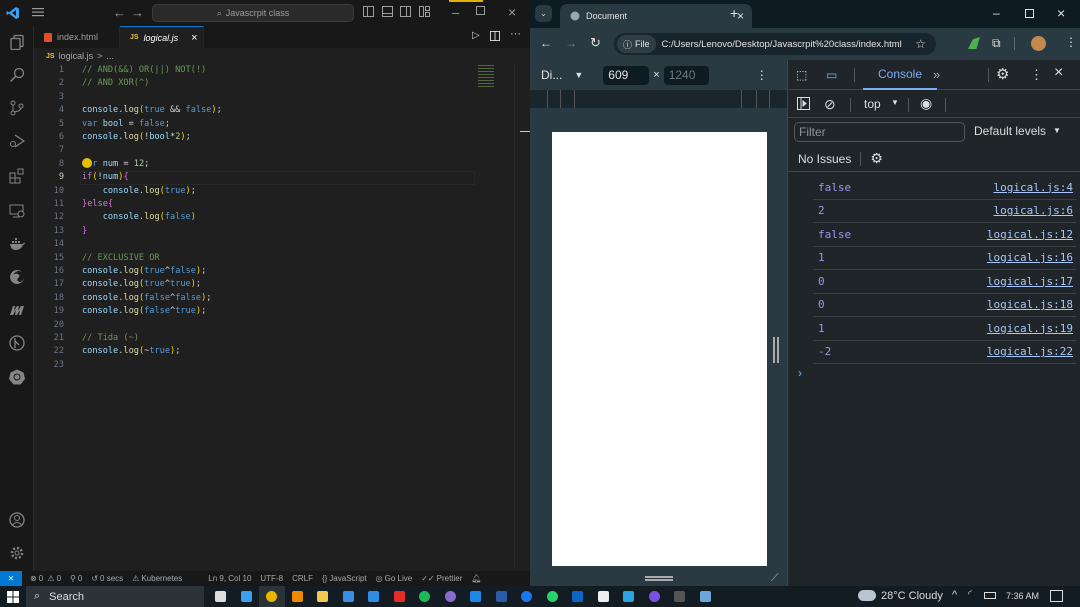 The height and width of the screenshot is (607, 1080). What do you see at coordinates (146, 298) in the screenshot?
I see `code-line: console.log(false^false);` at bounding box center [146, 298].